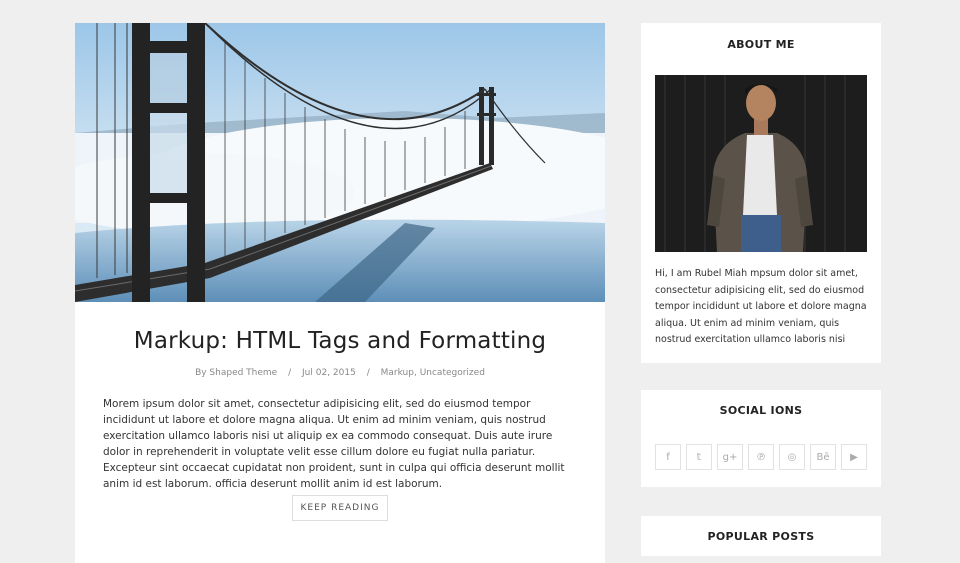 The image size is (960, 563). I want to click on post-title: Markup: HTML Tags and Formatting, so click(340, 341).